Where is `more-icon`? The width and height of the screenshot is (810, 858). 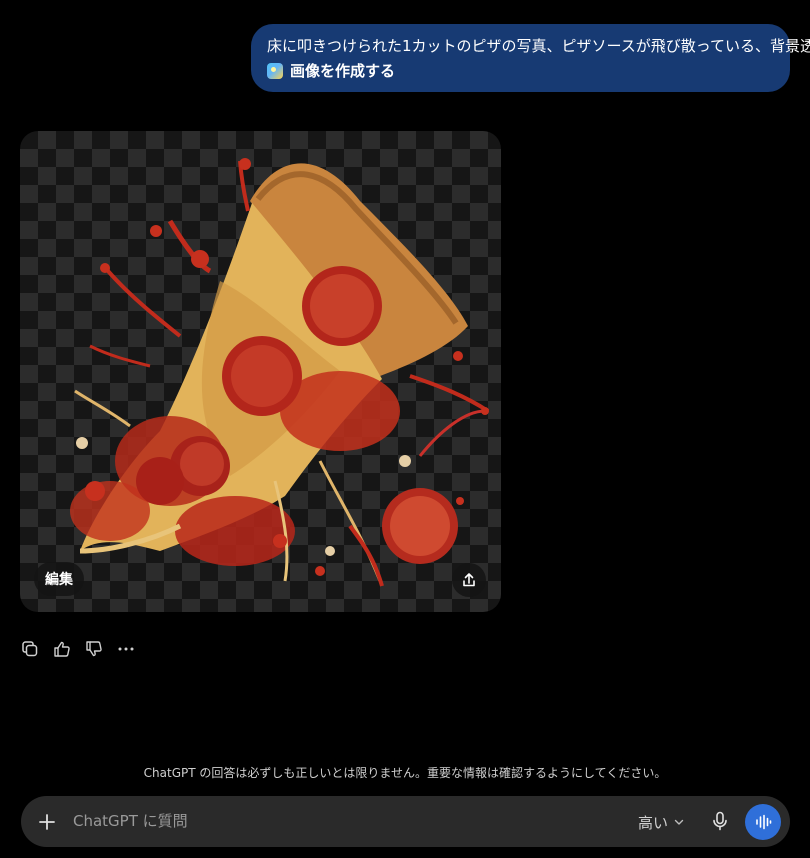
more-icon is located at coordinates (126, 649).